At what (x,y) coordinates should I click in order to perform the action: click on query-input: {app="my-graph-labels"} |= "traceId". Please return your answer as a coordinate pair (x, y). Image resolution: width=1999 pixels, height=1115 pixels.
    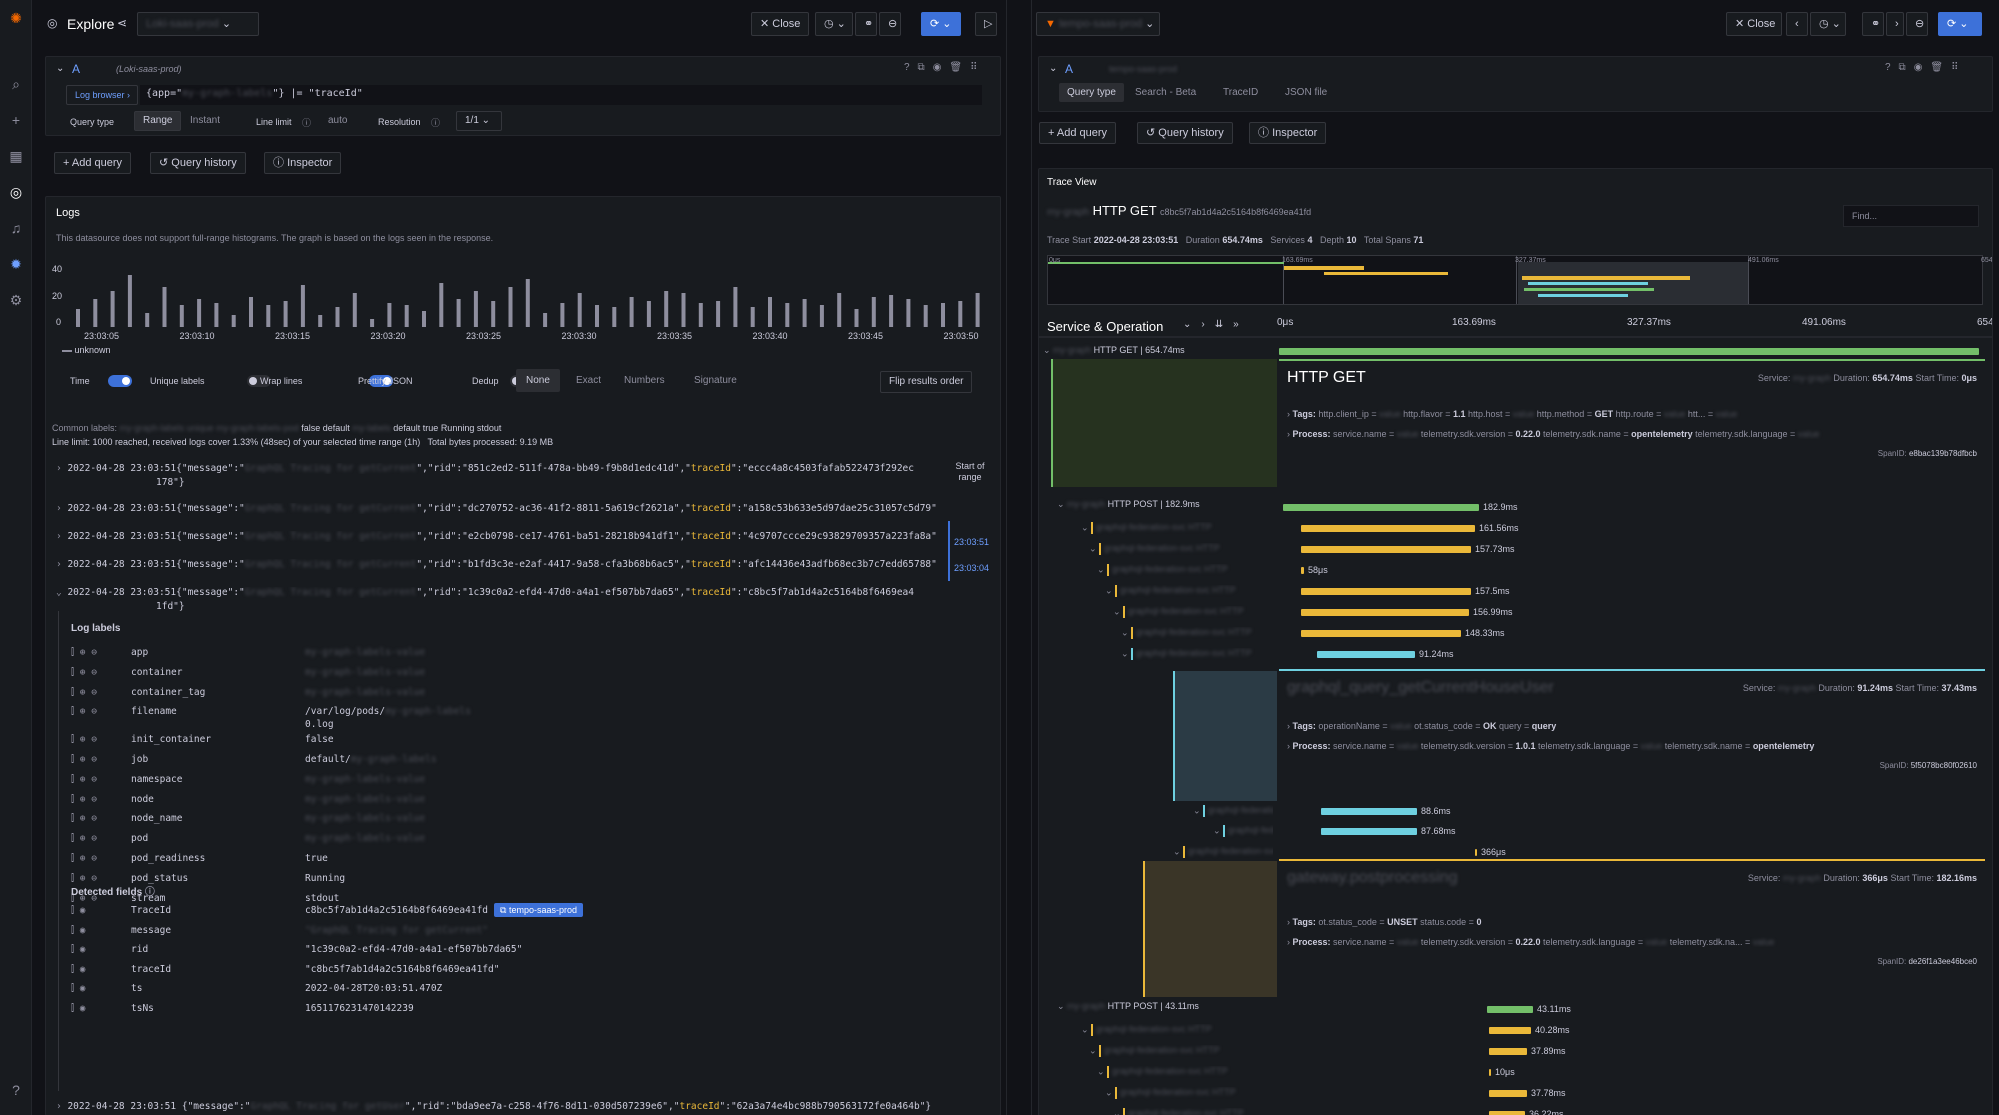
    Looking at the image, I should click on (561, 95).